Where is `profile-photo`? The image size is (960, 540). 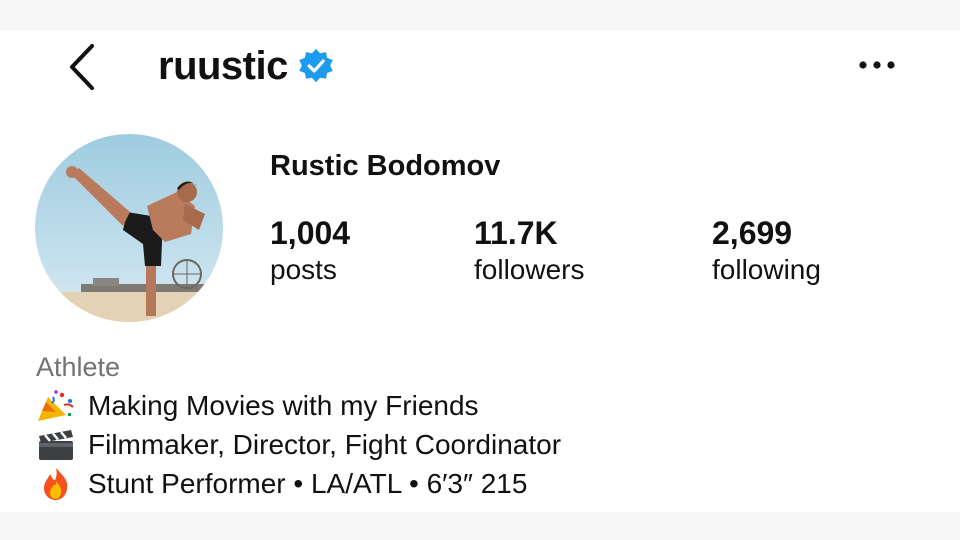 profile-photo is located at coordinates (129, 228).